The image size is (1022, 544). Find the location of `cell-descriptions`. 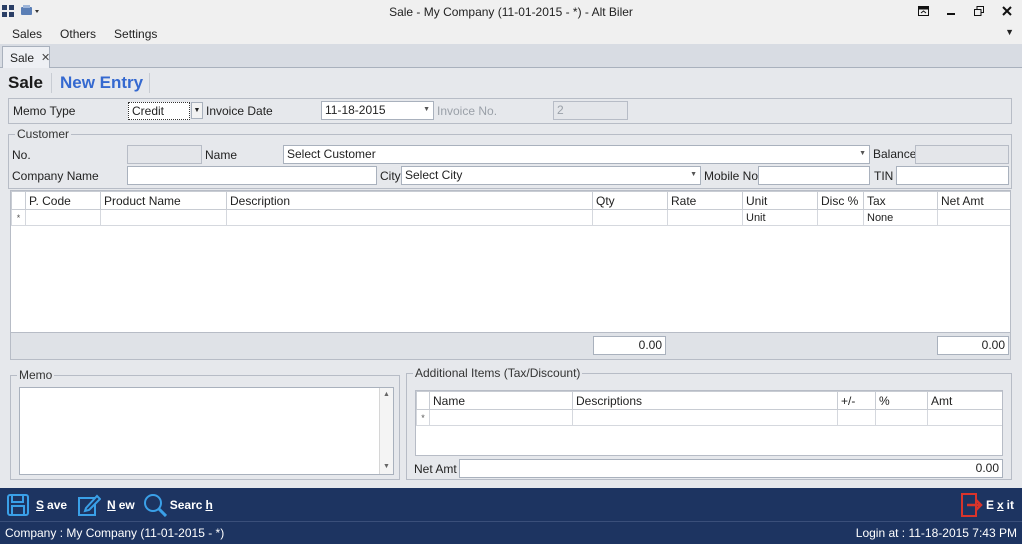

cell-descriptions is located at coordinates (705, 417).